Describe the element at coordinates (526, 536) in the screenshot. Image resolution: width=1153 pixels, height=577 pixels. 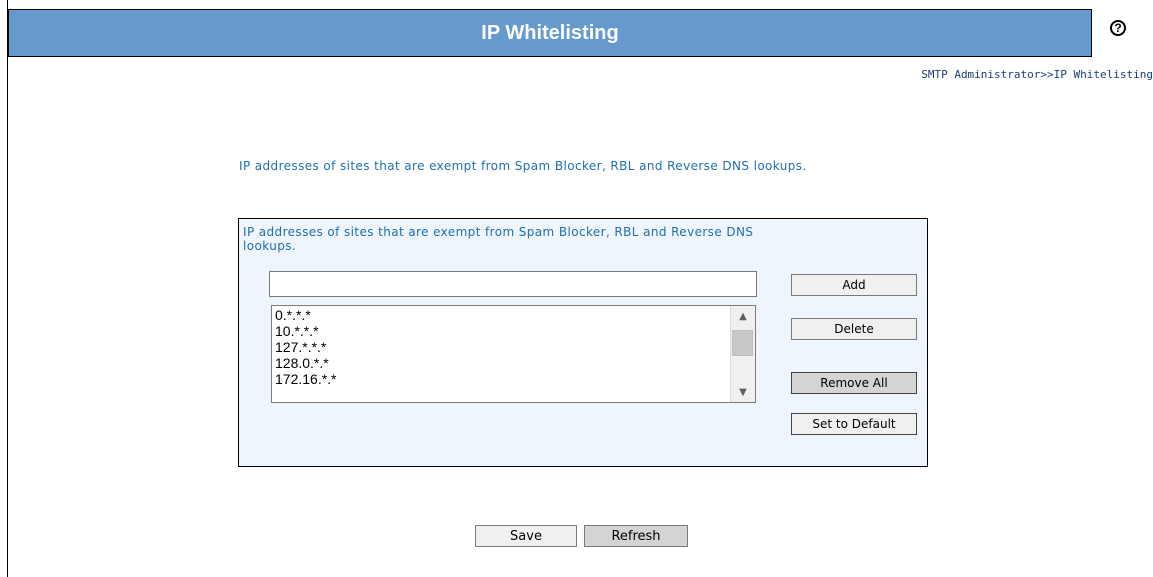
I see `save-button: Save` at that location.